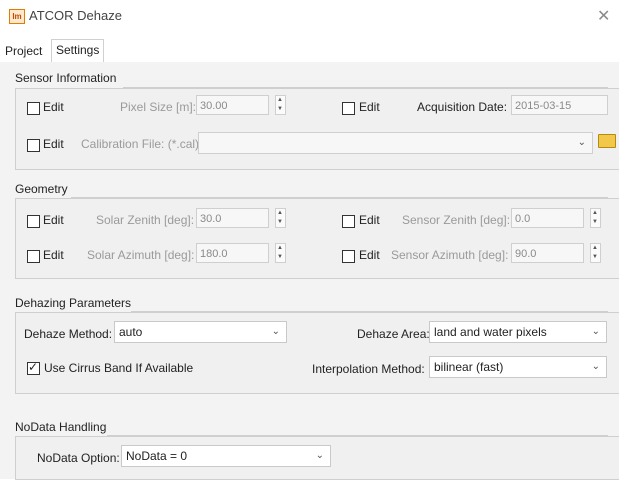 The image size is (619, 480). Describe the element at coordinates (559, 105) in the screenshot. I see `acq-date-input: 2015-03-15` at that location.